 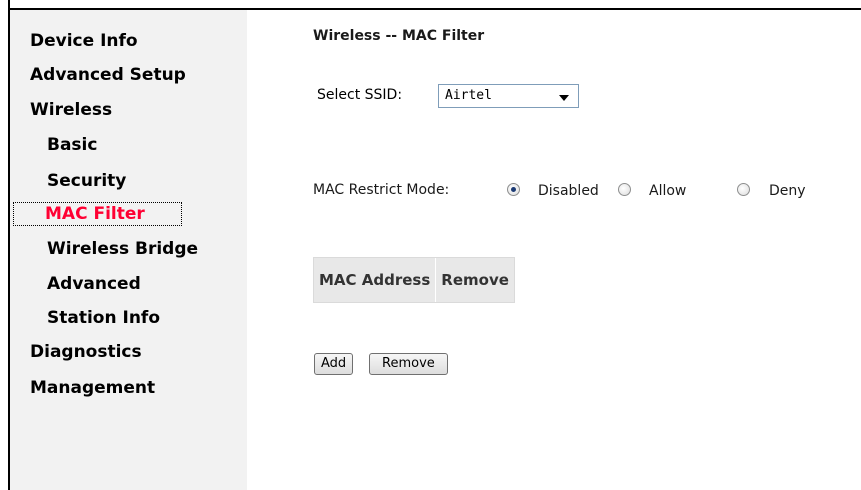 I want to click on ssid-label: Select SSID:, so click(x=360, y=95).